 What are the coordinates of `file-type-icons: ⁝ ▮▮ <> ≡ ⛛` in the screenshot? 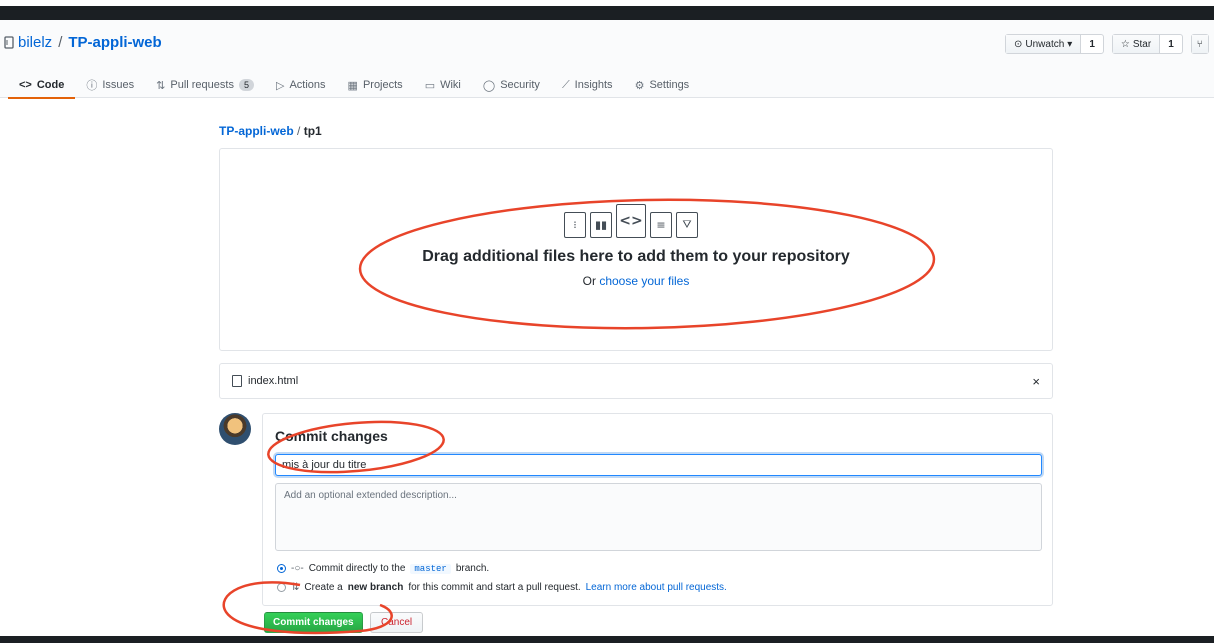 It's located at (631, 221).